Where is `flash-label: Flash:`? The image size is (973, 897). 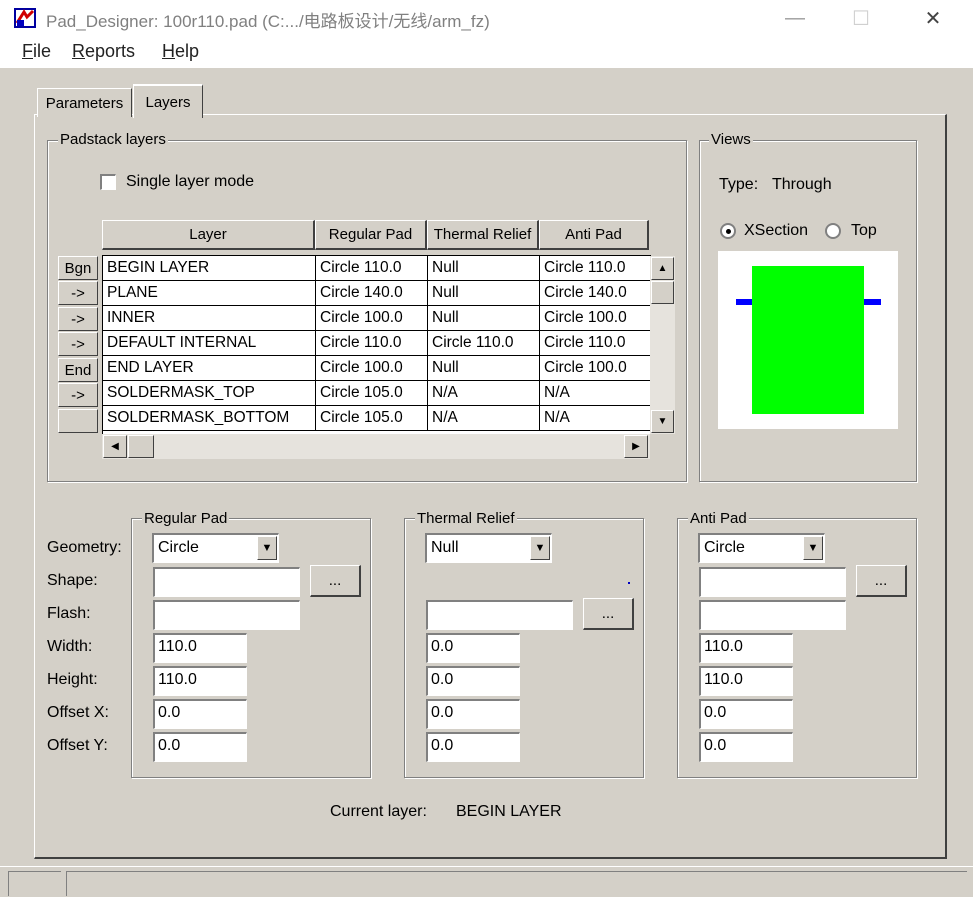
flash-label: Flash: is located at coordinates (69, 613).